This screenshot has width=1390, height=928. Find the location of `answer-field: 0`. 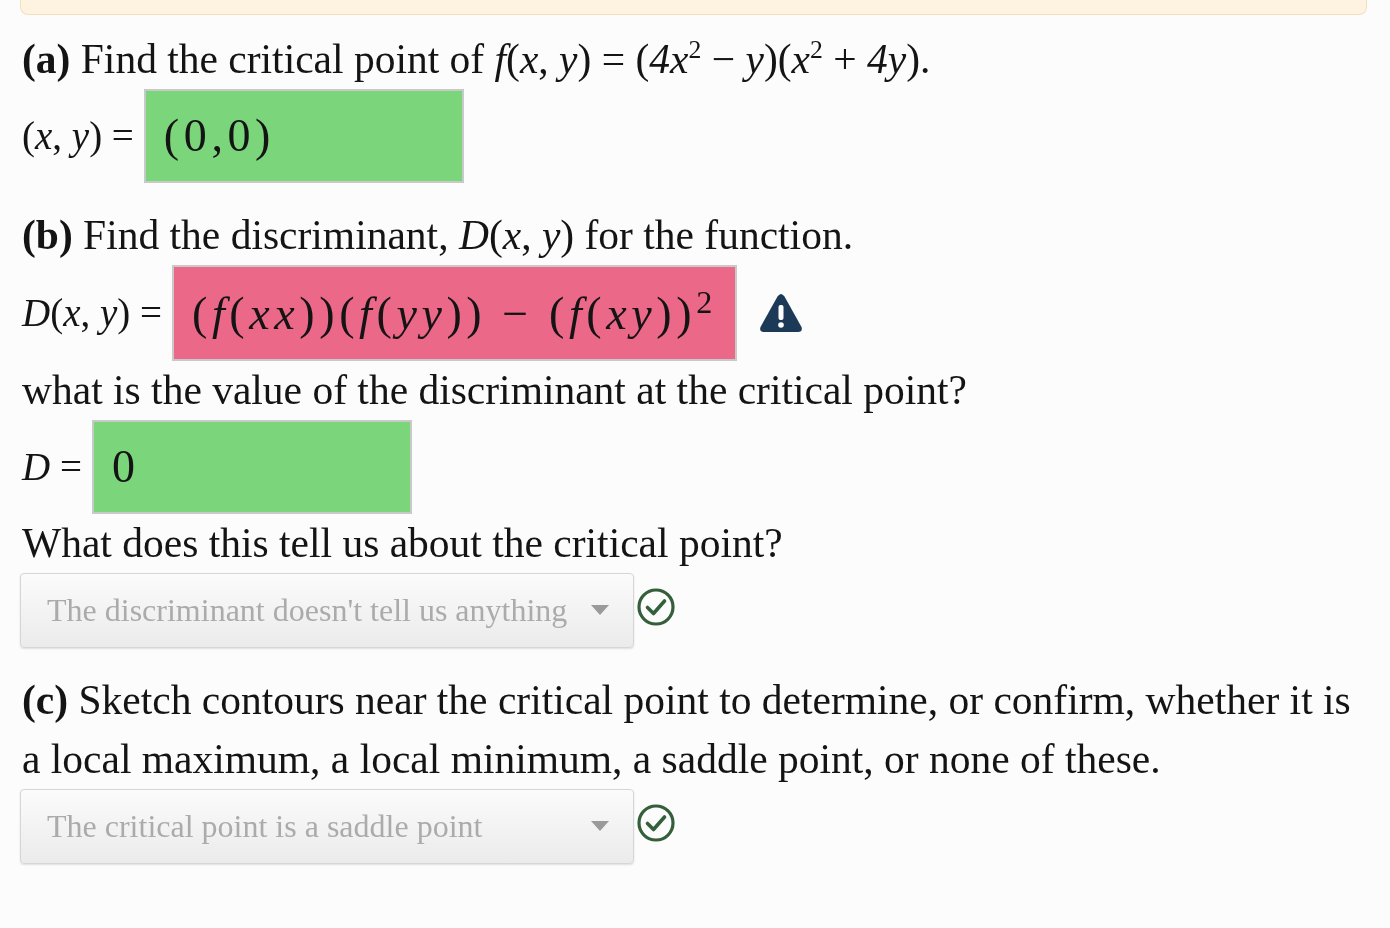

answer-field: 0 is located at coordinates (251, 466).